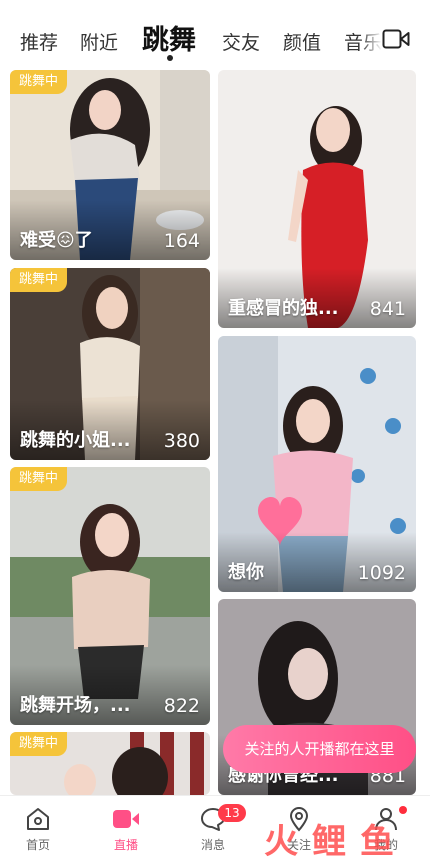  I want to click on nav-home: 首页, so click(38, 829).